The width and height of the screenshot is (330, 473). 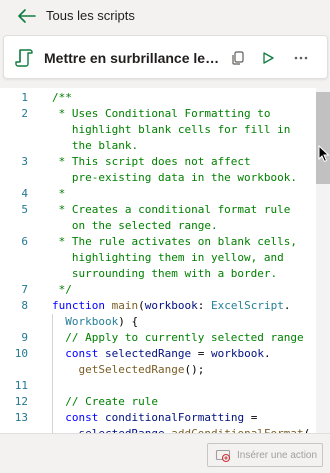 What do you see at coordinates (102, 321) in the screenshot?
I see `code-line: Workbook) {` at bounding box center [102, 321].